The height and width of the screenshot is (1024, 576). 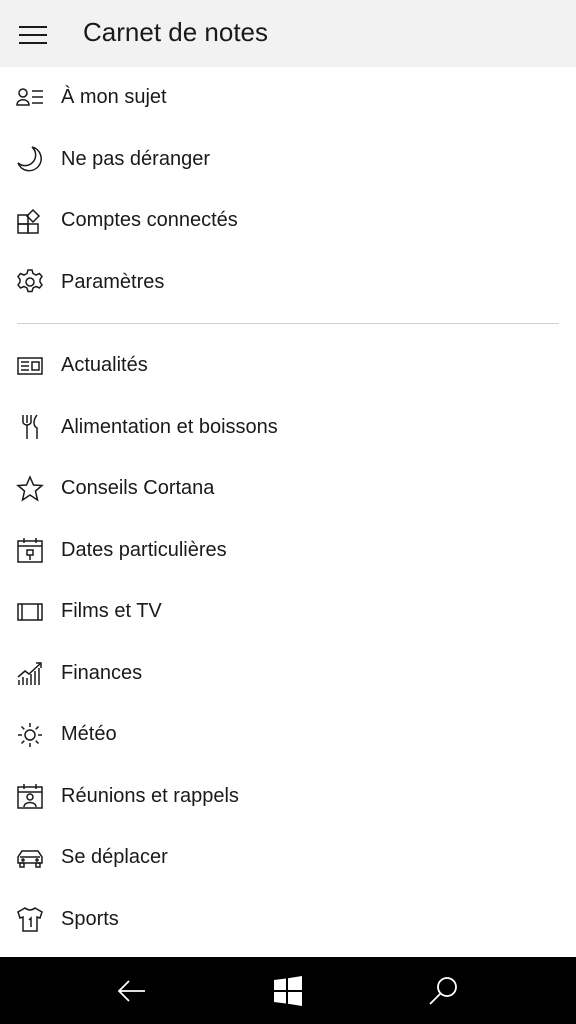 I want to click on newspaper-icon, so click(x=30, y=366).